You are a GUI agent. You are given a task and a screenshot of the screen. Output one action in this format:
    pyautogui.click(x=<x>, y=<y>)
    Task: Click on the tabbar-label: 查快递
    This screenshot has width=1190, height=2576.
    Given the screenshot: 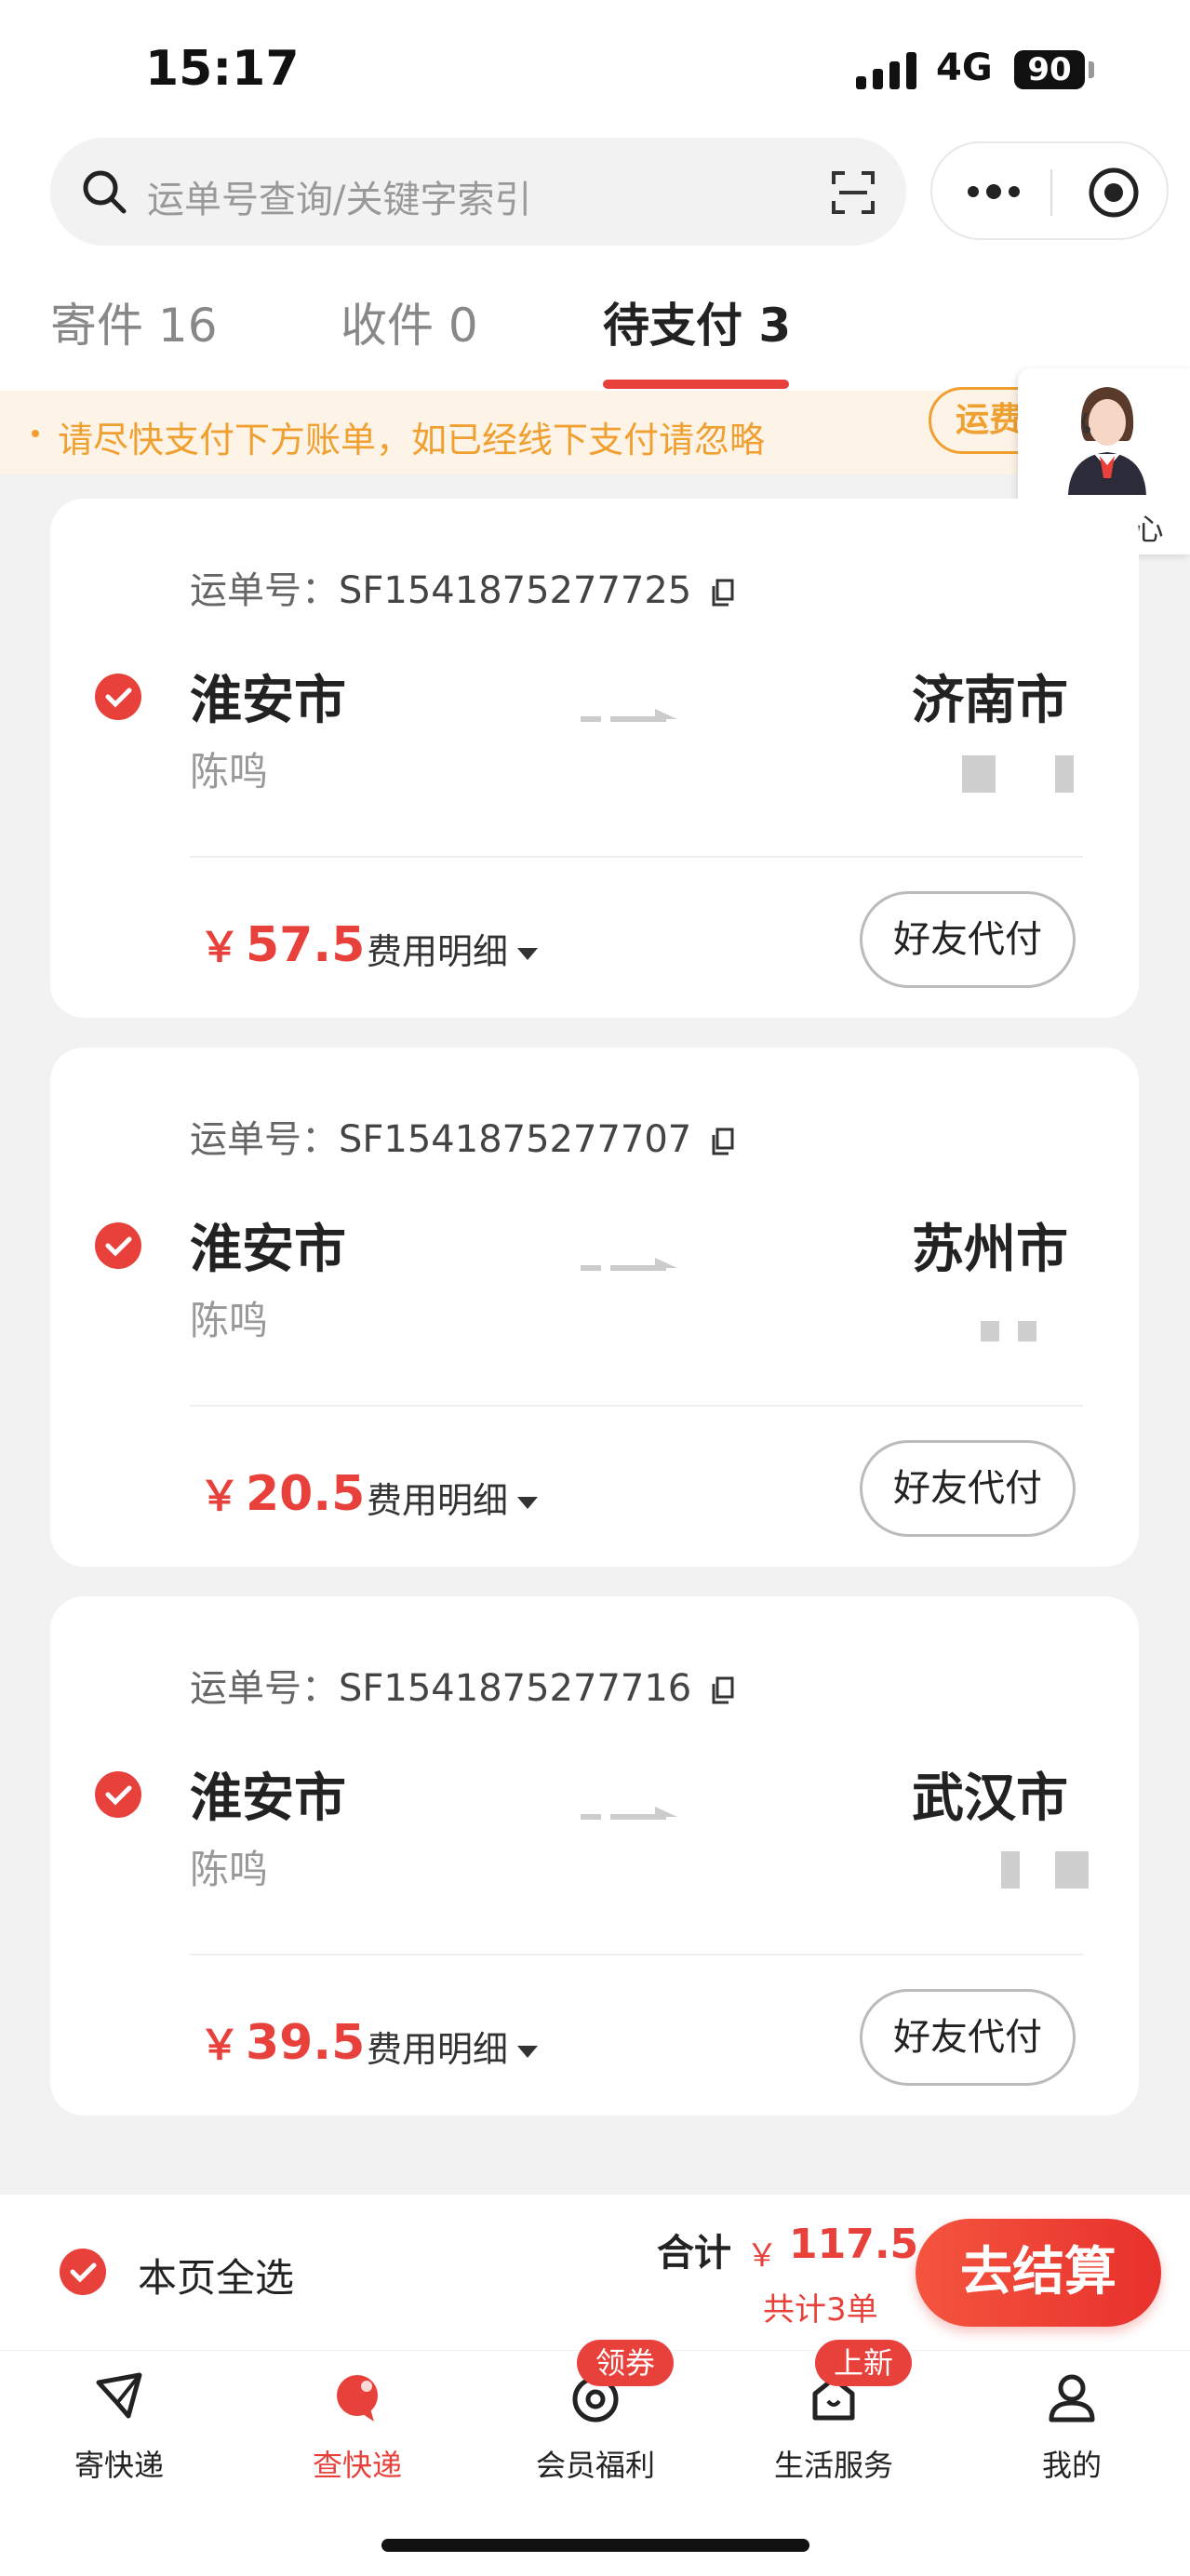 What is the action you would take?
    pyautogui.click(x=357, y=2465)
    